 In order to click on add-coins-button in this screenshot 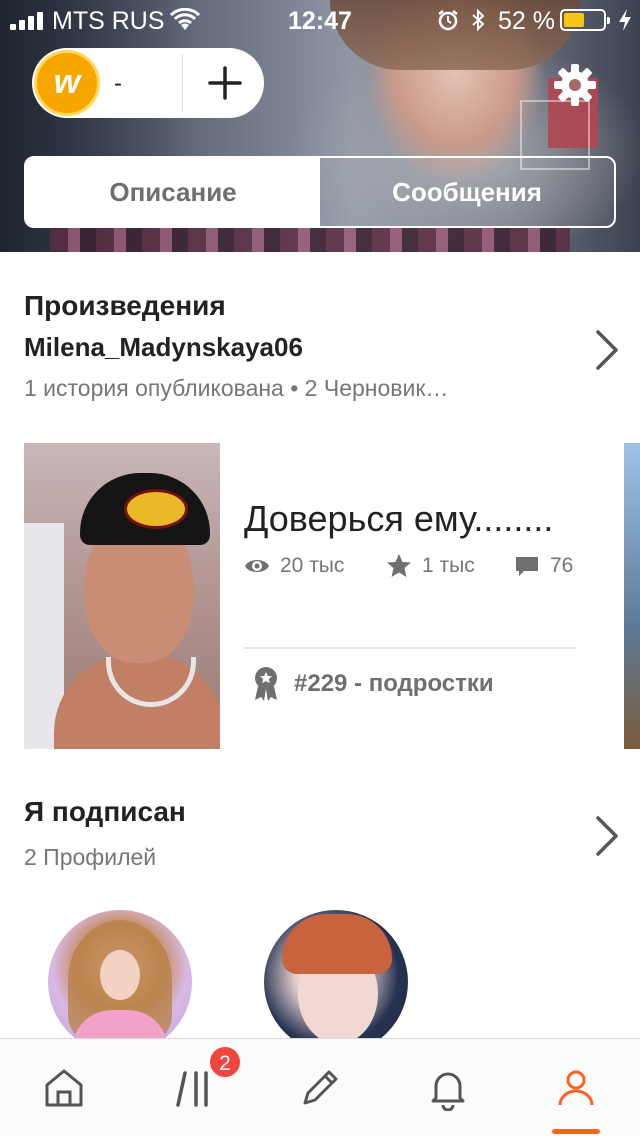, I will do `click(225, 83)`.